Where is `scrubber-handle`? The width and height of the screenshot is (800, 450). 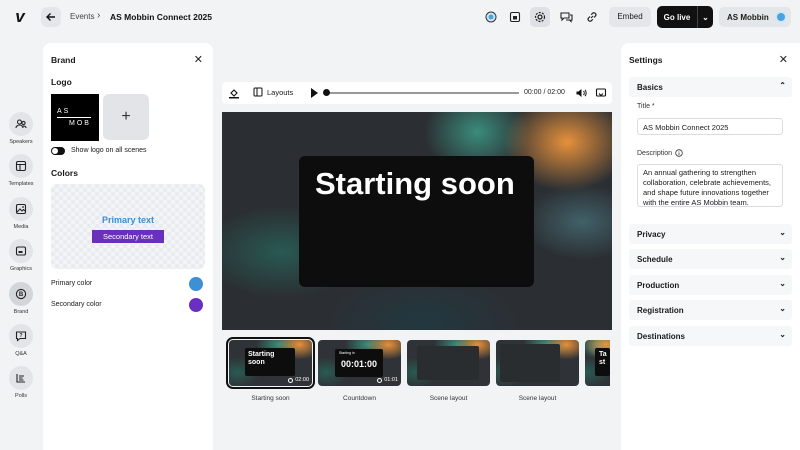
scrubber-handle is located at coordinates (326, 92).